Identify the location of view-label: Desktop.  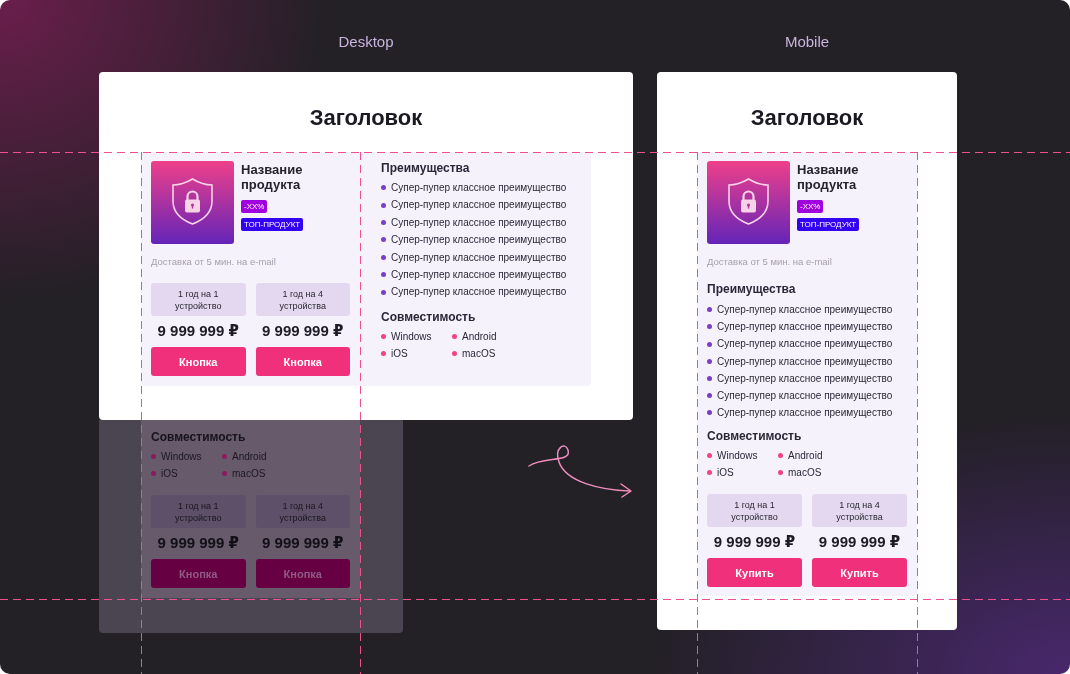
(366, 42).